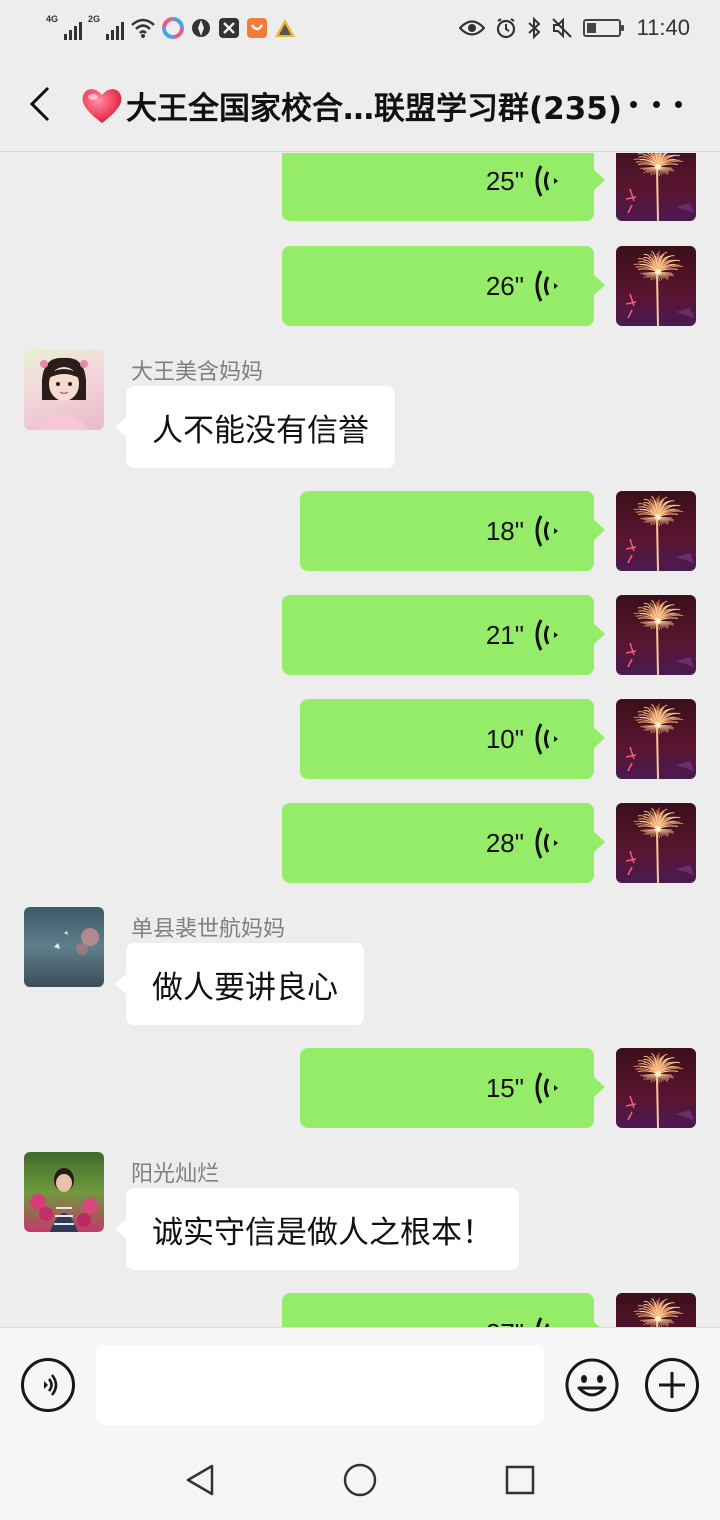 This screenshot has width=720, height=1520. Describe the element at coordinates (656, 104) in the screenshot. I see `more-options-button` at that location.